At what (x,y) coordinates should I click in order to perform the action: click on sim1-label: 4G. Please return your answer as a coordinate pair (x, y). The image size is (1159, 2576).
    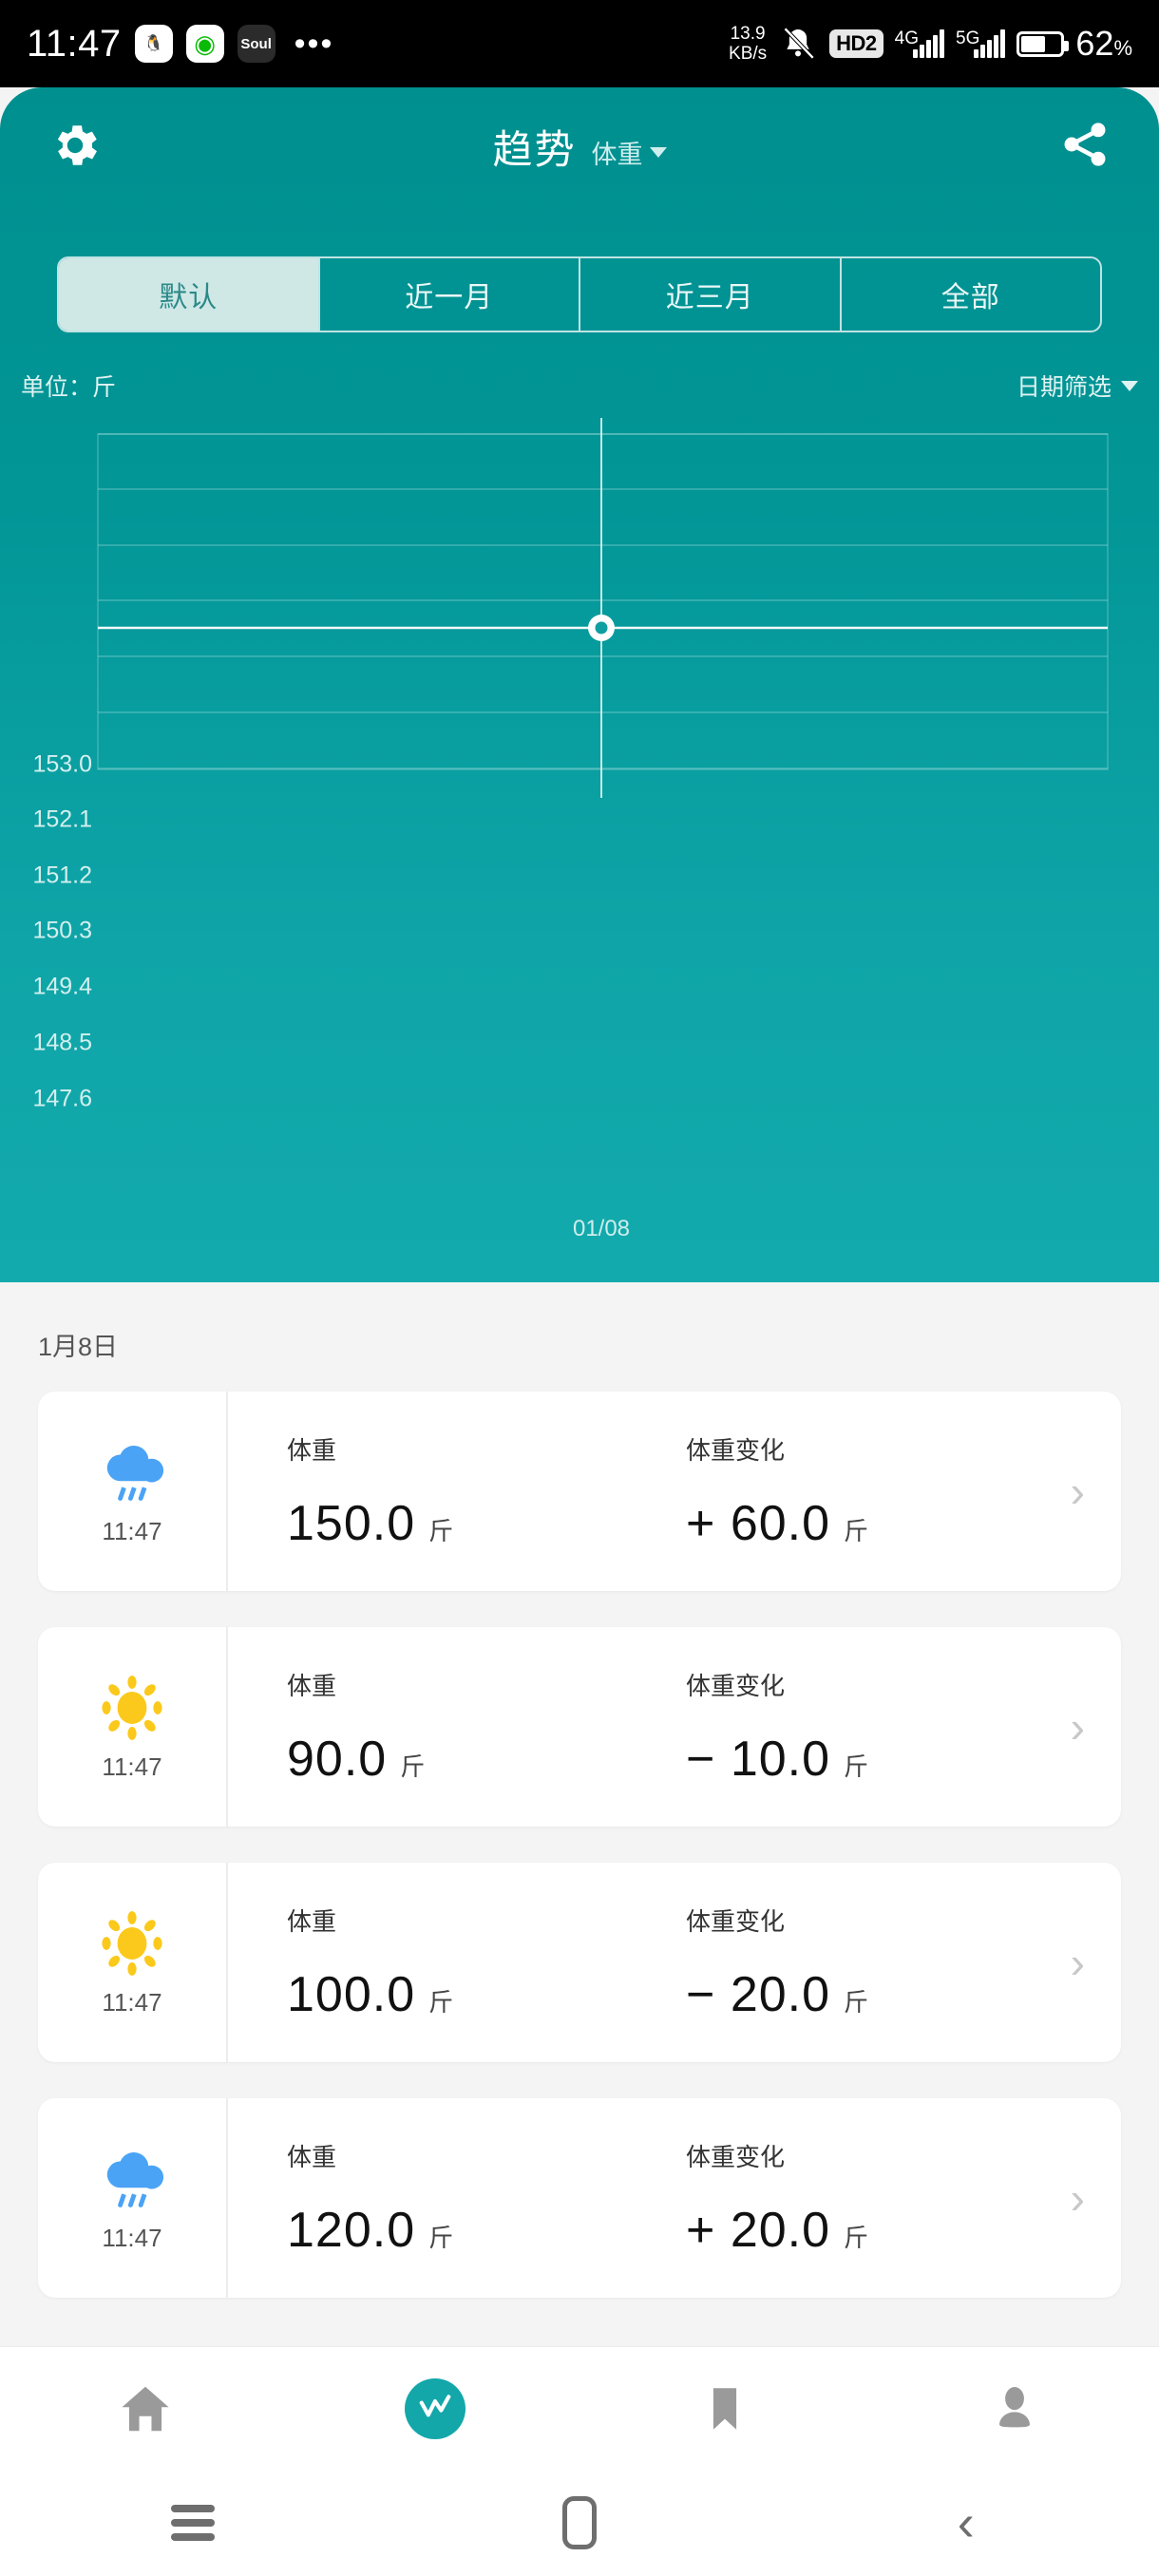
    Looking at the image, I should click on (907, 38).